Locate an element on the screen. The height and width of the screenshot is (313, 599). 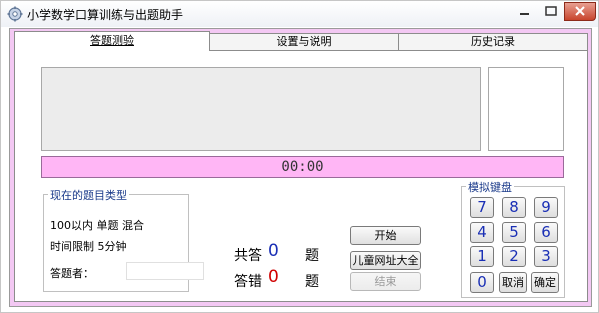
key-7: 7 is located at coordinates (482, 207).